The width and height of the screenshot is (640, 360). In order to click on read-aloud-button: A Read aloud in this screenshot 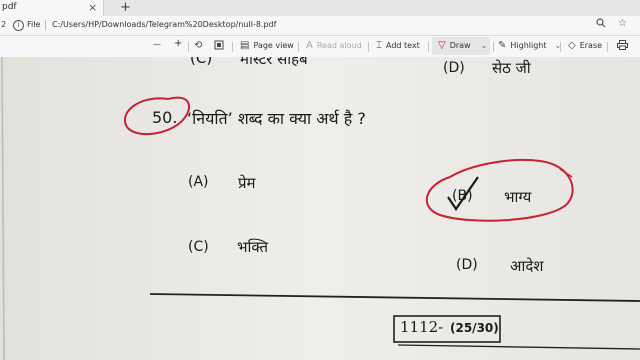, I will do `click(334, 45)`.